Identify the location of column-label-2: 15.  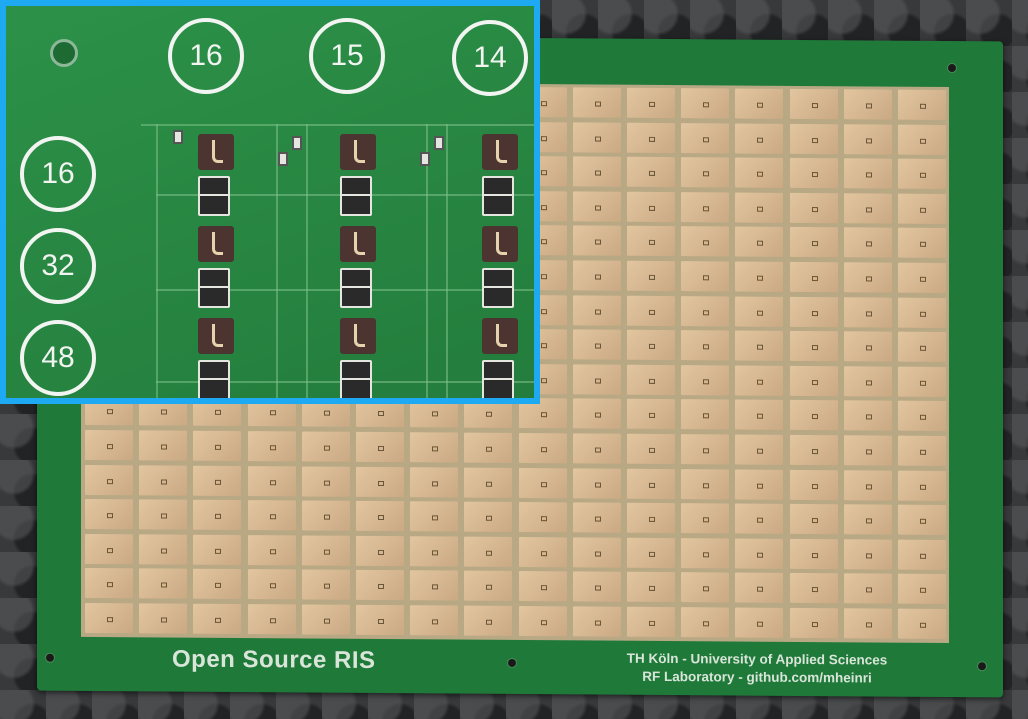
(347, 56).